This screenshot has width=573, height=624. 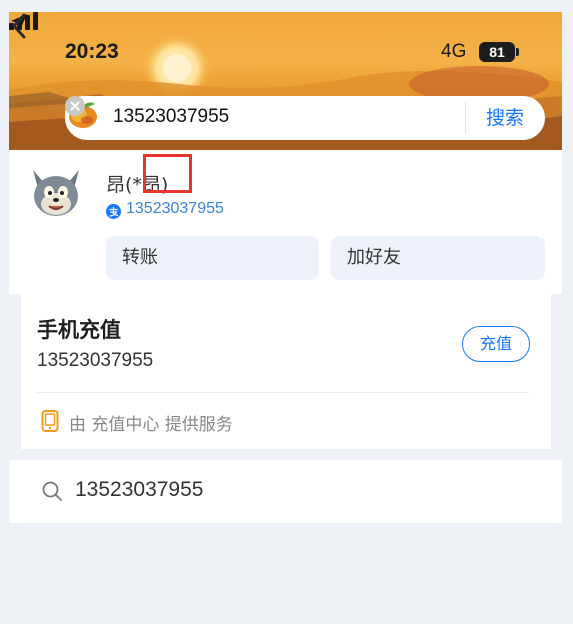 What do you see at coordinates (79, 330) in the screenshot?
I see `recharge-title: 手机充值` at bounding box center [79, 330].